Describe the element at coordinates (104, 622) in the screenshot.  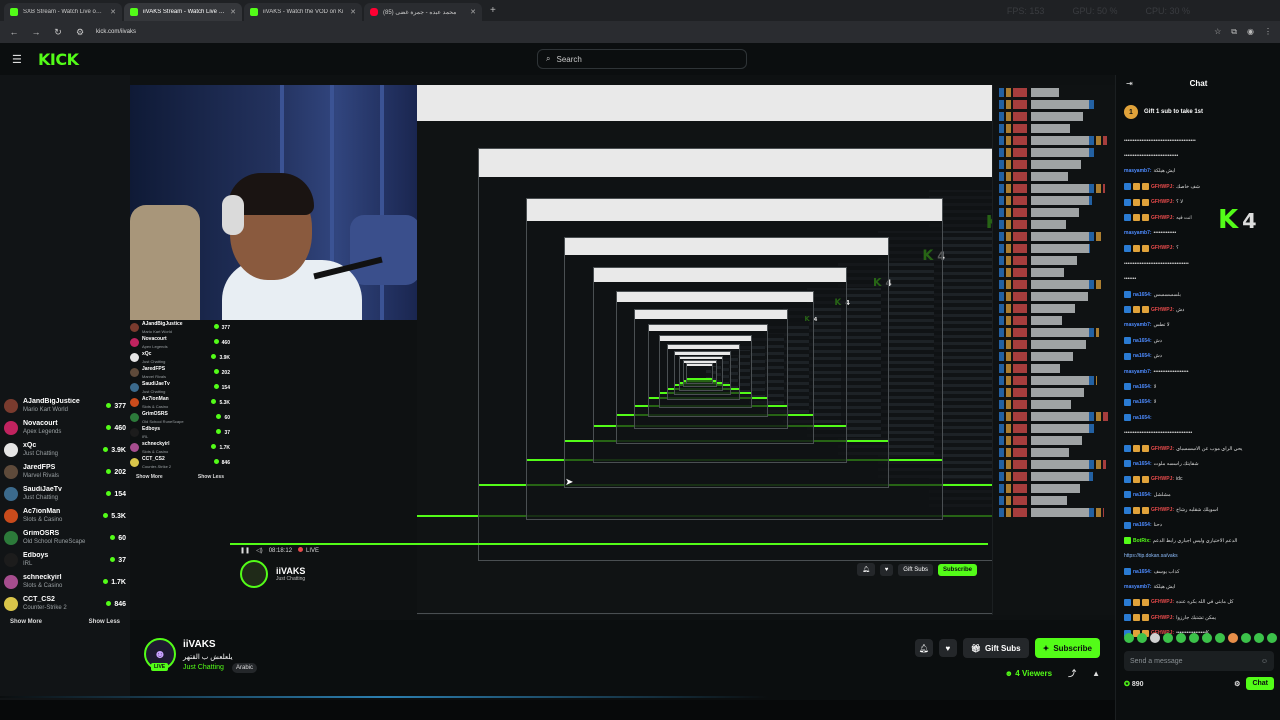
I see `show-less-button: Show Less` at that location.